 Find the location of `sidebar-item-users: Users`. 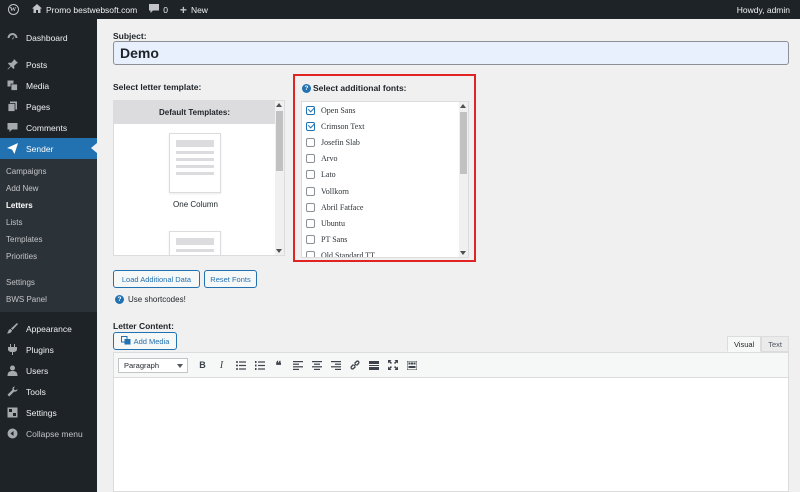

sidebar-item-users: Users is located at coordinates (48, 370).